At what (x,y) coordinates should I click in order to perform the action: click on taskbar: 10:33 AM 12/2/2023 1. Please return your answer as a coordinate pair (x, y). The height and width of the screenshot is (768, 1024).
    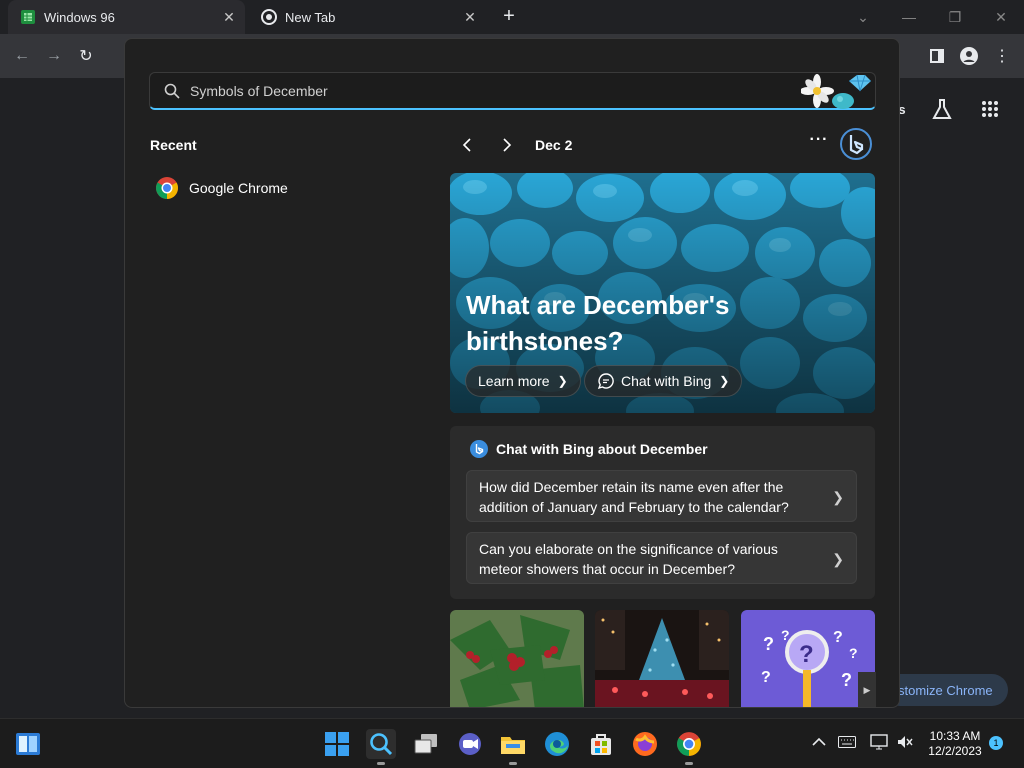
    Looking at the image, I should click on (512, 743).